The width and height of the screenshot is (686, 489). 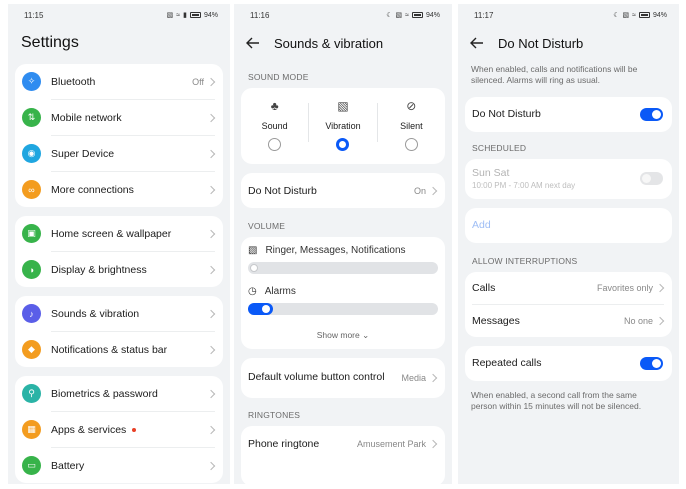 I want to click on settings-item-home-screen: ▣ Home screen & wallpaper, so click(x=119, y=233).